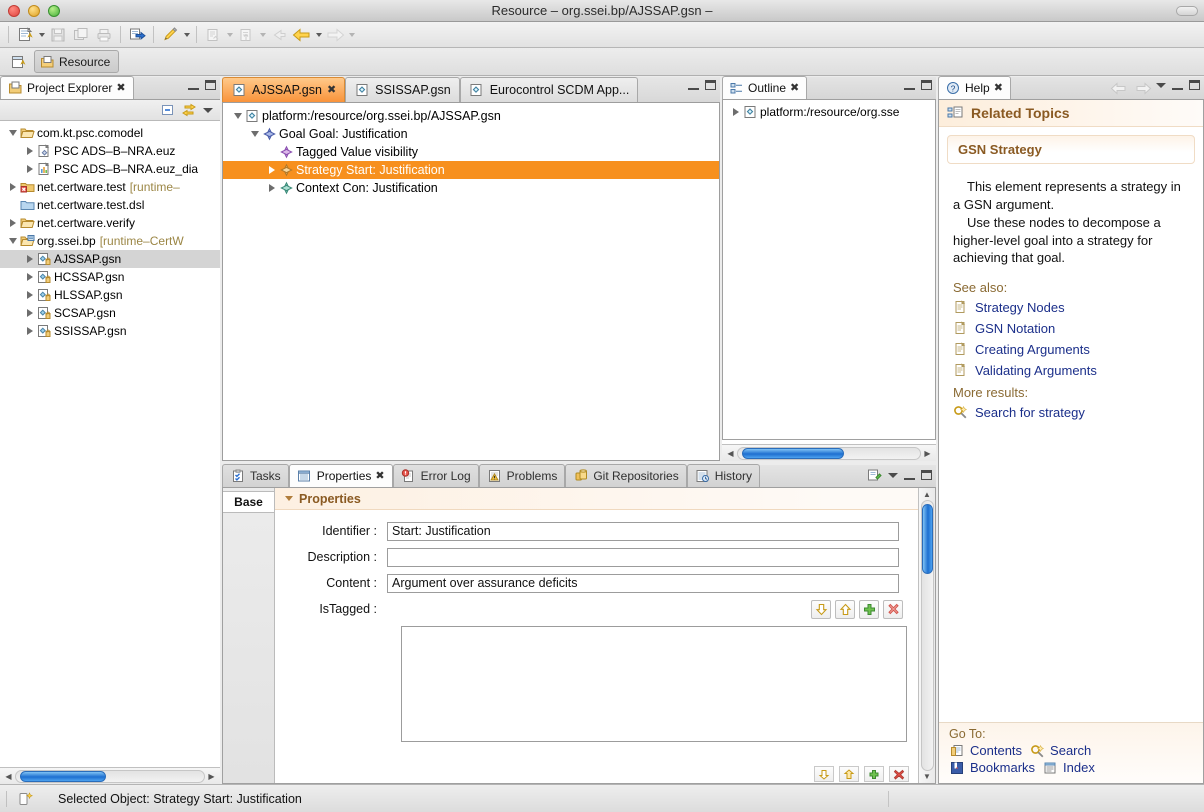  What do you see at coordinates (1187, 10) in the screenshot?
I see `toolbar-toggle-button` at bounding box center [1187, 10].